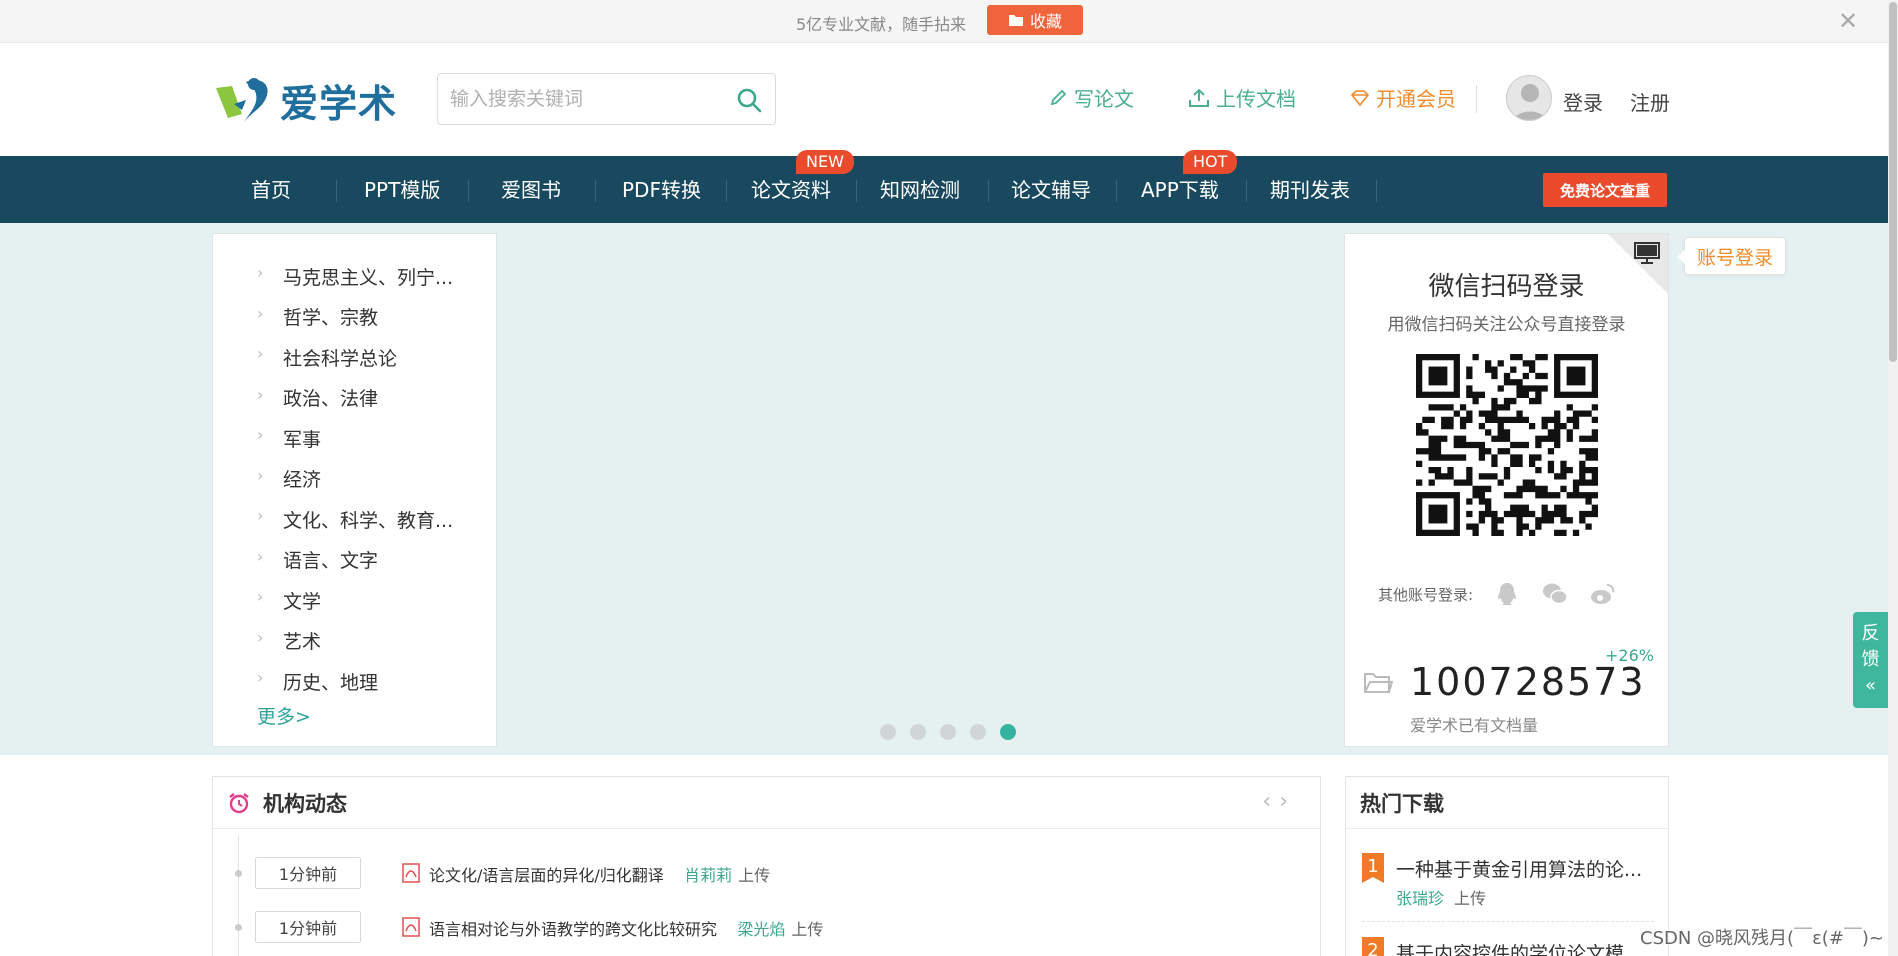 This screenshot has height=956, width=1898. Describe the element at coordinates (1035, 20) in the screenshot. I see `bookmark-button: 收藏` at that location.